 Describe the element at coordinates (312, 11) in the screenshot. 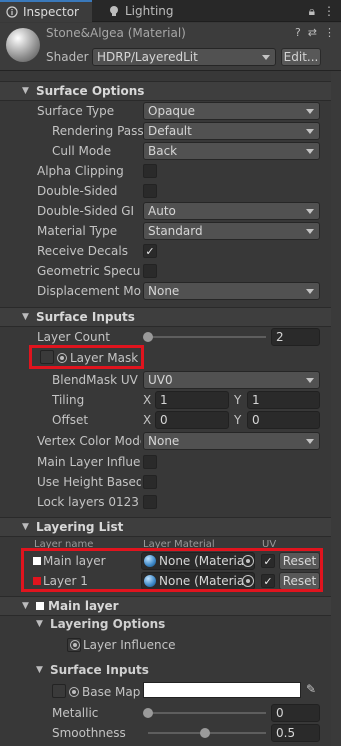

I see `lock-icon: 🔒︎` at that location.